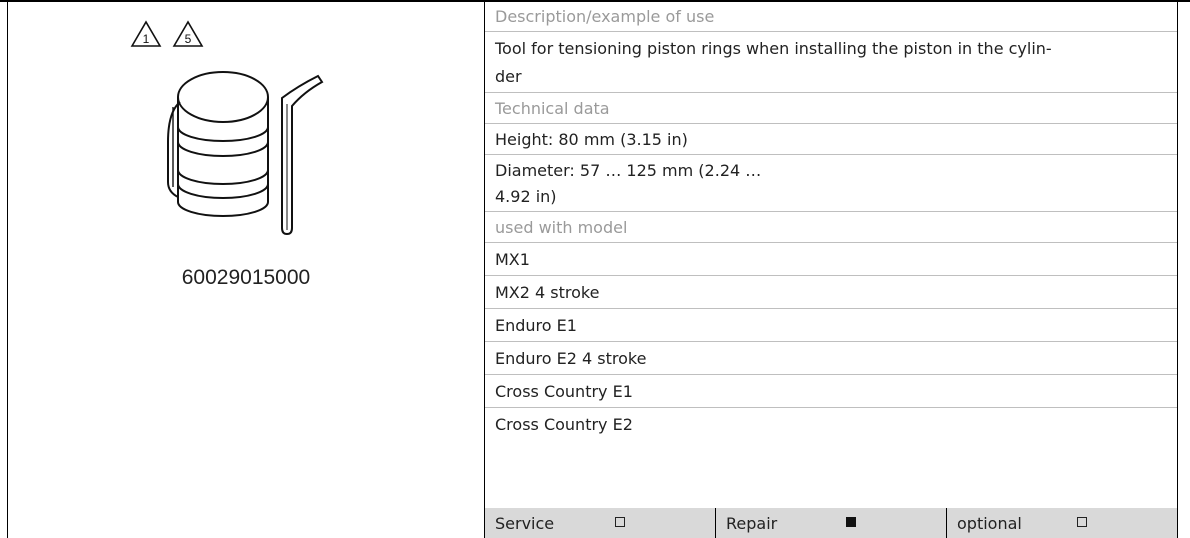 This screenshot has width=1190, height=538. I want to click on model-item: Cross Country E1, so click(831, 392).